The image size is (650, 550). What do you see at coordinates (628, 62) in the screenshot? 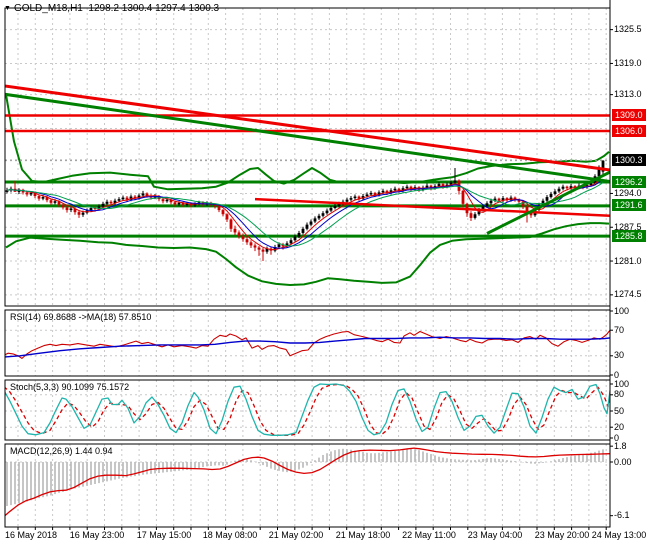
I see `price-tick-label: 1319.0` at bounding box center [628, 62].